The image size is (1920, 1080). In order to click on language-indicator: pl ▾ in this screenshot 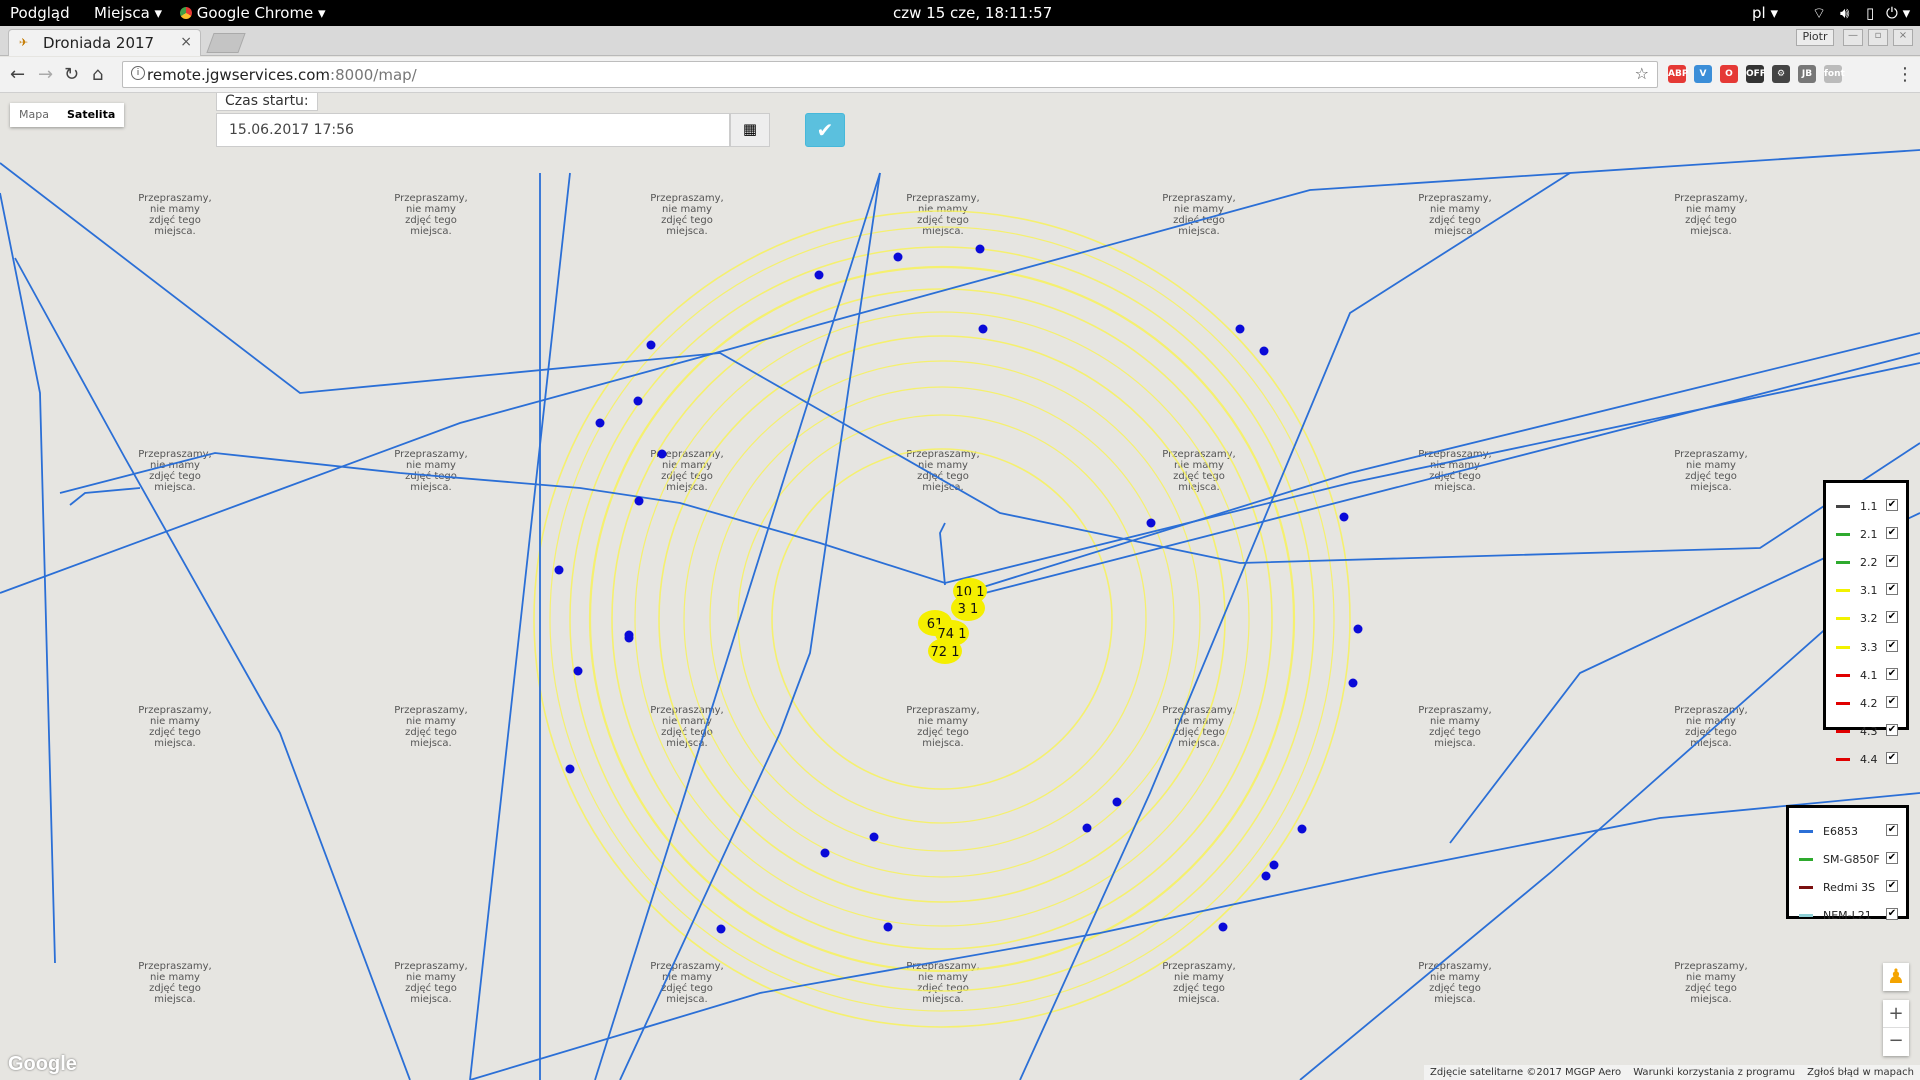, I will do `click(1765, 13)`.